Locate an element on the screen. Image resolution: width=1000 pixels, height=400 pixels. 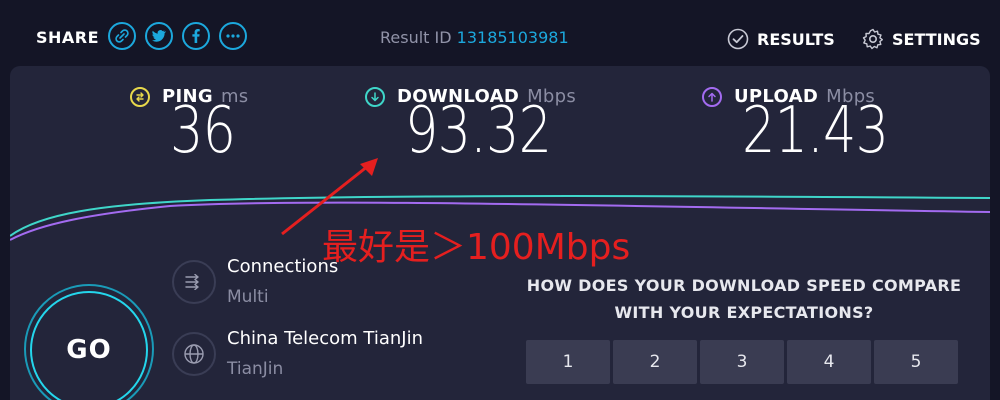
rating-option-5: 5 is located at coordinates (916, 362).